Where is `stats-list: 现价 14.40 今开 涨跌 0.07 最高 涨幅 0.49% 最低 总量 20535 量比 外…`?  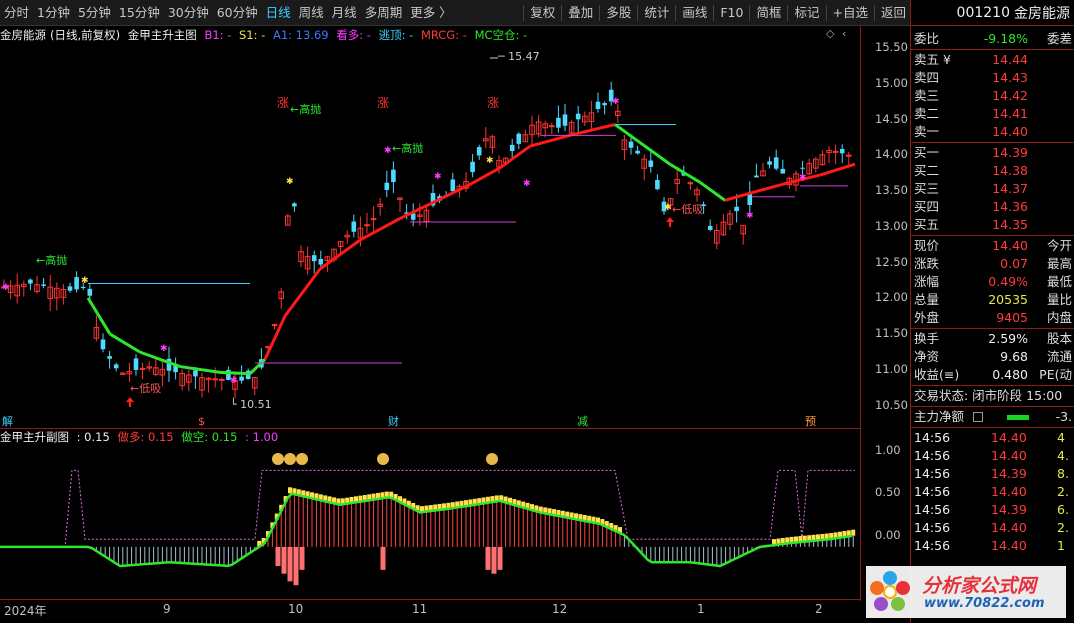
stats-list: 现价 14.40 今开 涨跌 0.07 最高 涨幅 0.49% 最低 总量 20535 量比 外… is located at coordinates (992, 282).